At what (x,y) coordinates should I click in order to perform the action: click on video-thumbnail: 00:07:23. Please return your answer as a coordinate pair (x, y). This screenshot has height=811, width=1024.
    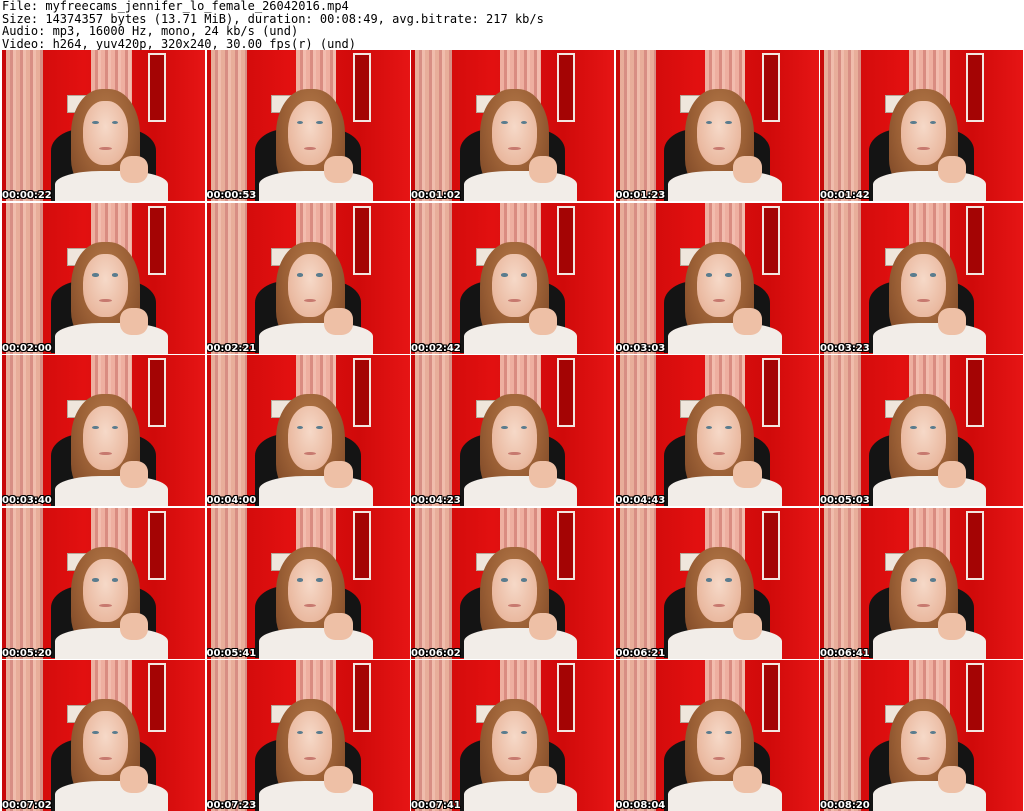
    Looking at the image, I should click on (308, 735).